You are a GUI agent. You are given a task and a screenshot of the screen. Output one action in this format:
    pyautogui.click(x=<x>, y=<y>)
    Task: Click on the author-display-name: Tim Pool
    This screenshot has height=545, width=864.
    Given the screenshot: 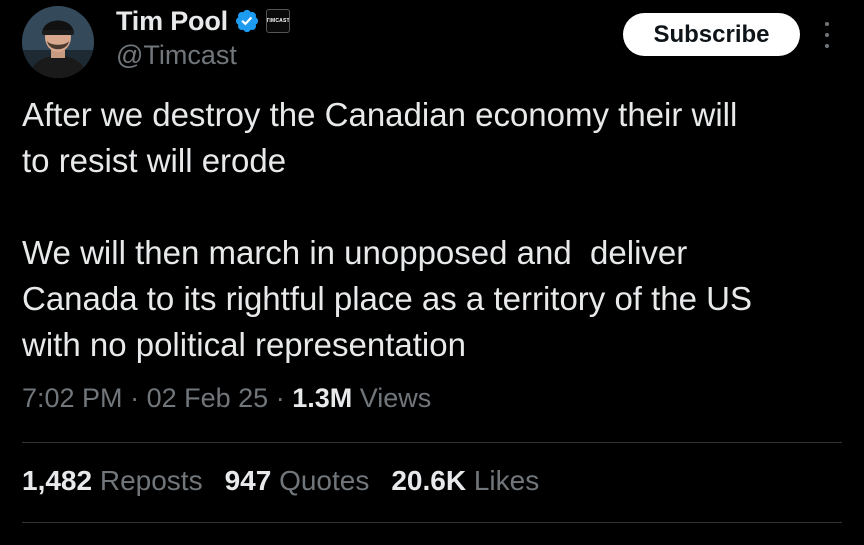 What is the action you would take?
    pyautogui.click(x=172, y=21)
    